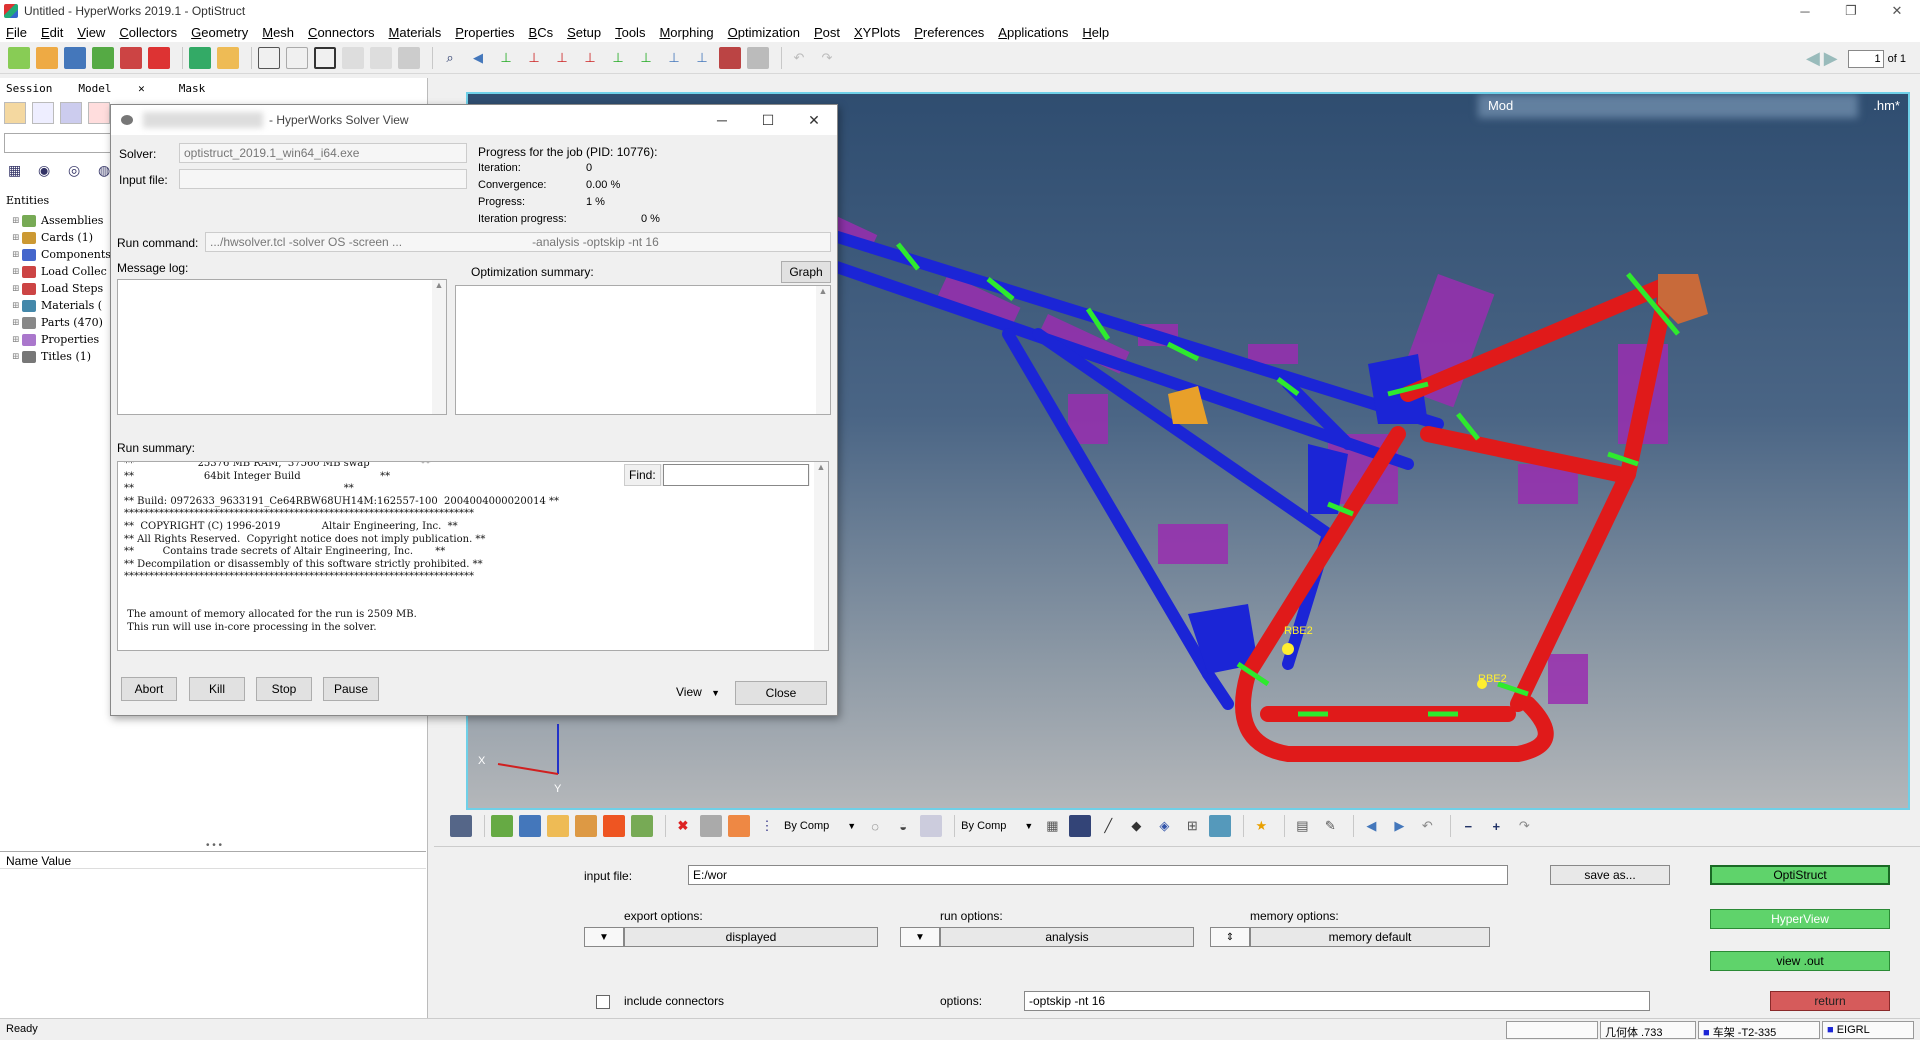  Describe the element at coordinates (1164, 826) in the screenshot. I see `section-icon: ◈` at that location.